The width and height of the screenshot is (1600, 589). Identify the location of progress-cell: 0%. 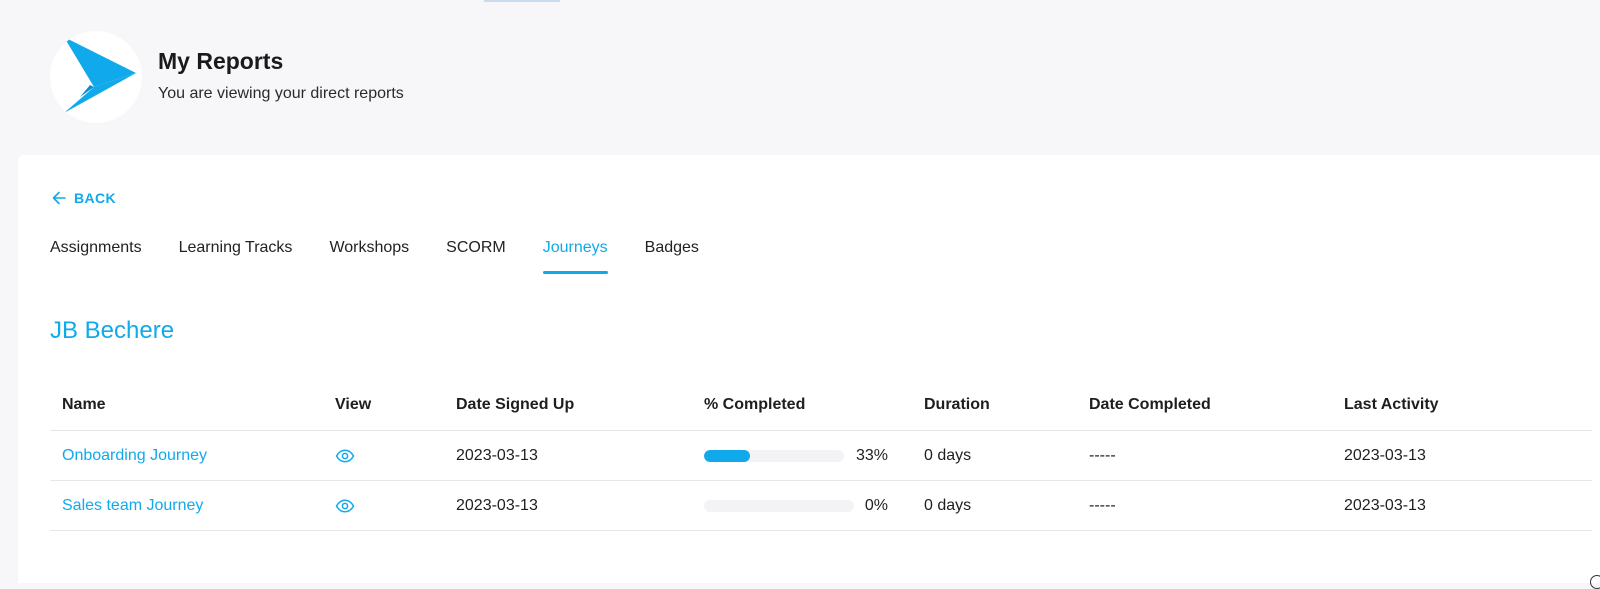
(799, 505).